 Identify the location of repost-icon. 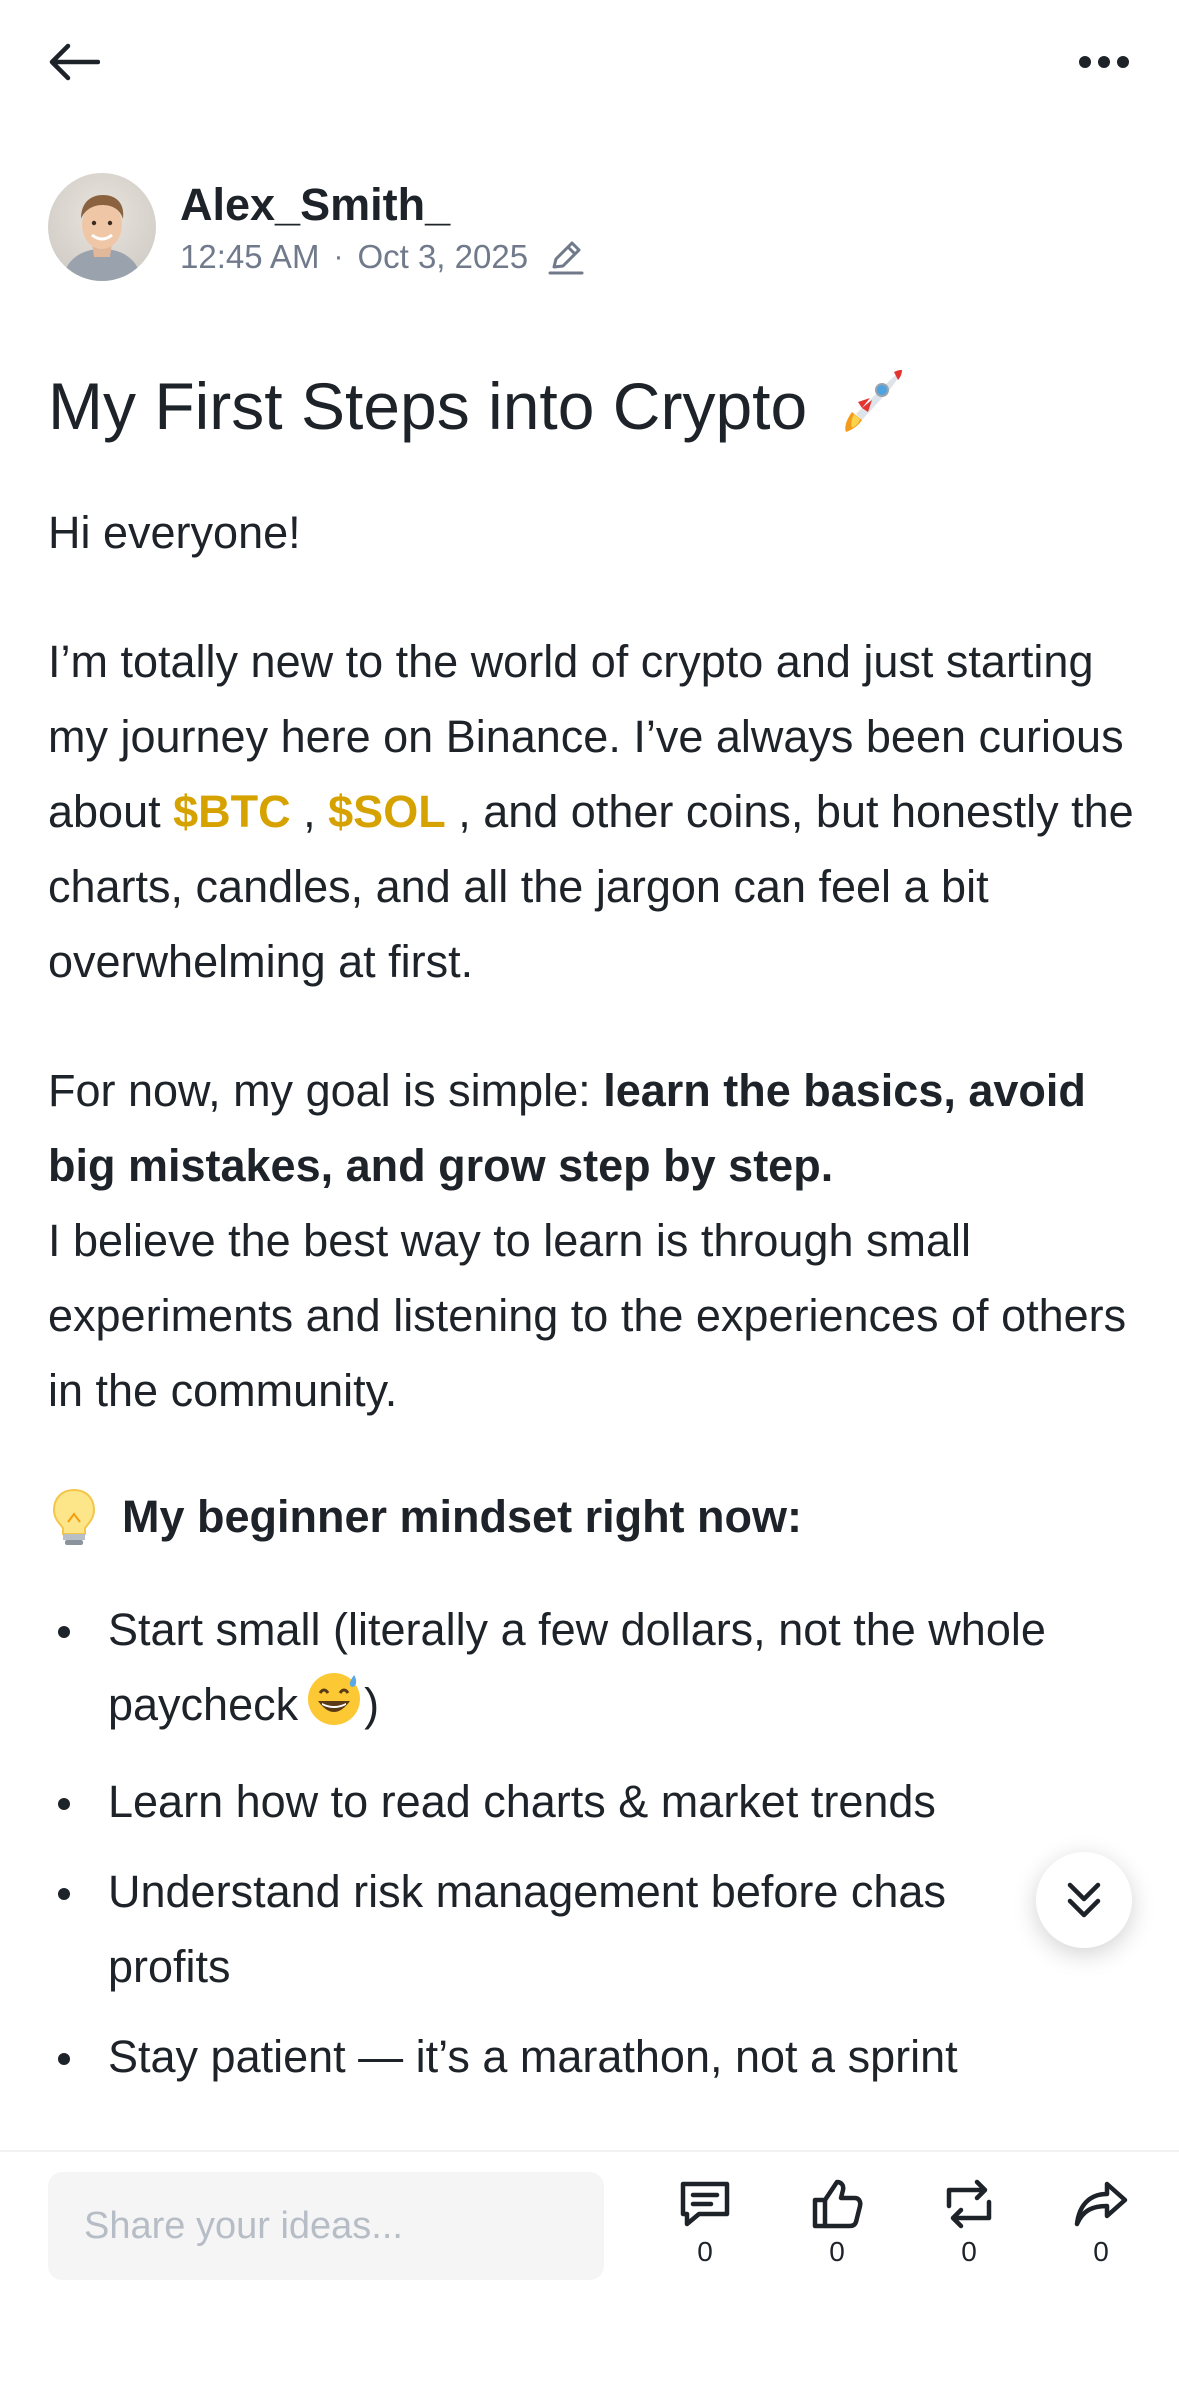
(969, 2204).